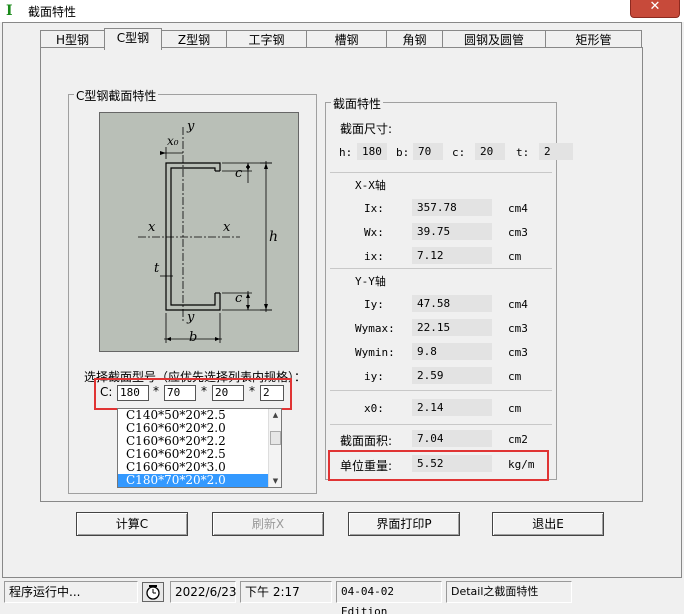  I want to click on dim-c-value: 20, so click(490, 151).